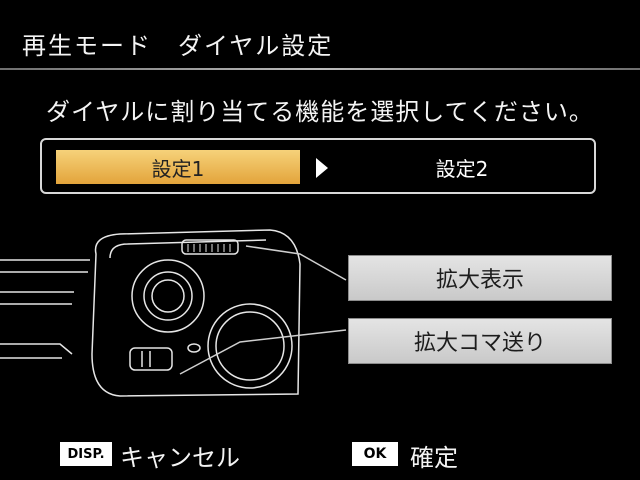 The width and height of the screenshot is (640, 480). Describe the element at coordinates (178, 46) in the screenshot. I see `screen-title: 再生モード ダイヤル設定` at that location.